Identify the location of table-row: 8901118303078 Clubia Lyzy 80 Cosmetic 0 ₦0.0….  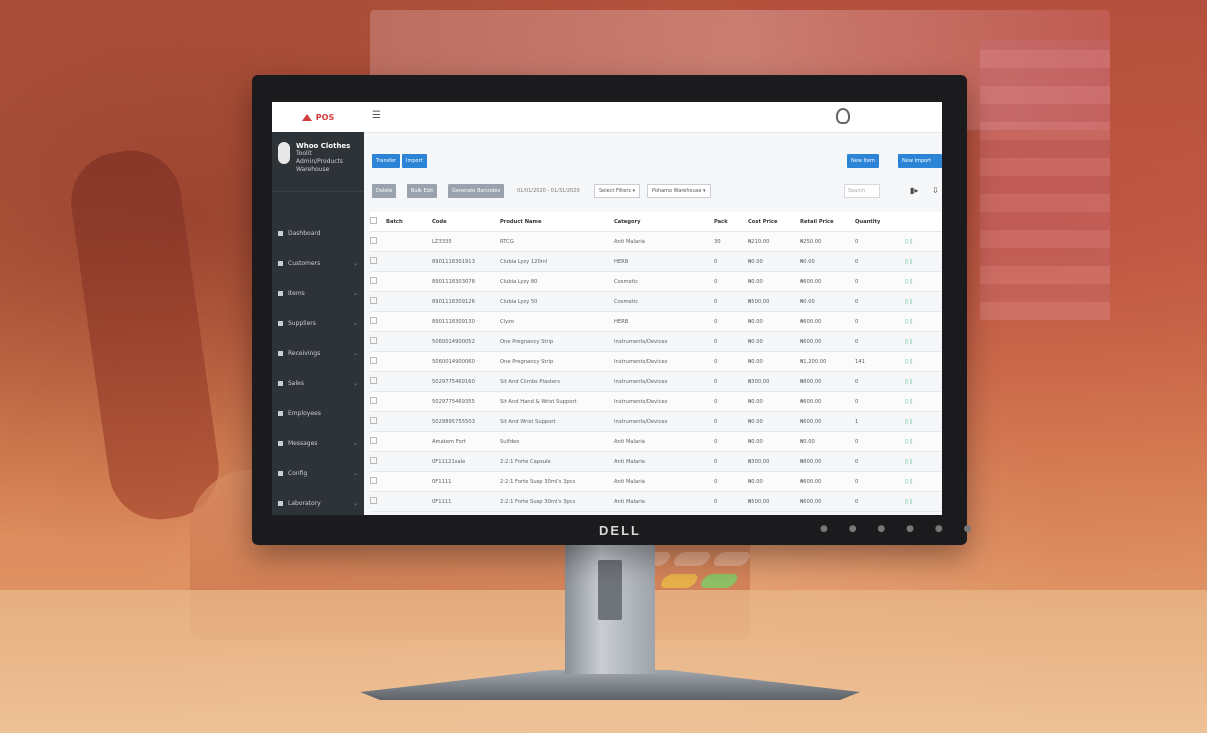
(656, 282).